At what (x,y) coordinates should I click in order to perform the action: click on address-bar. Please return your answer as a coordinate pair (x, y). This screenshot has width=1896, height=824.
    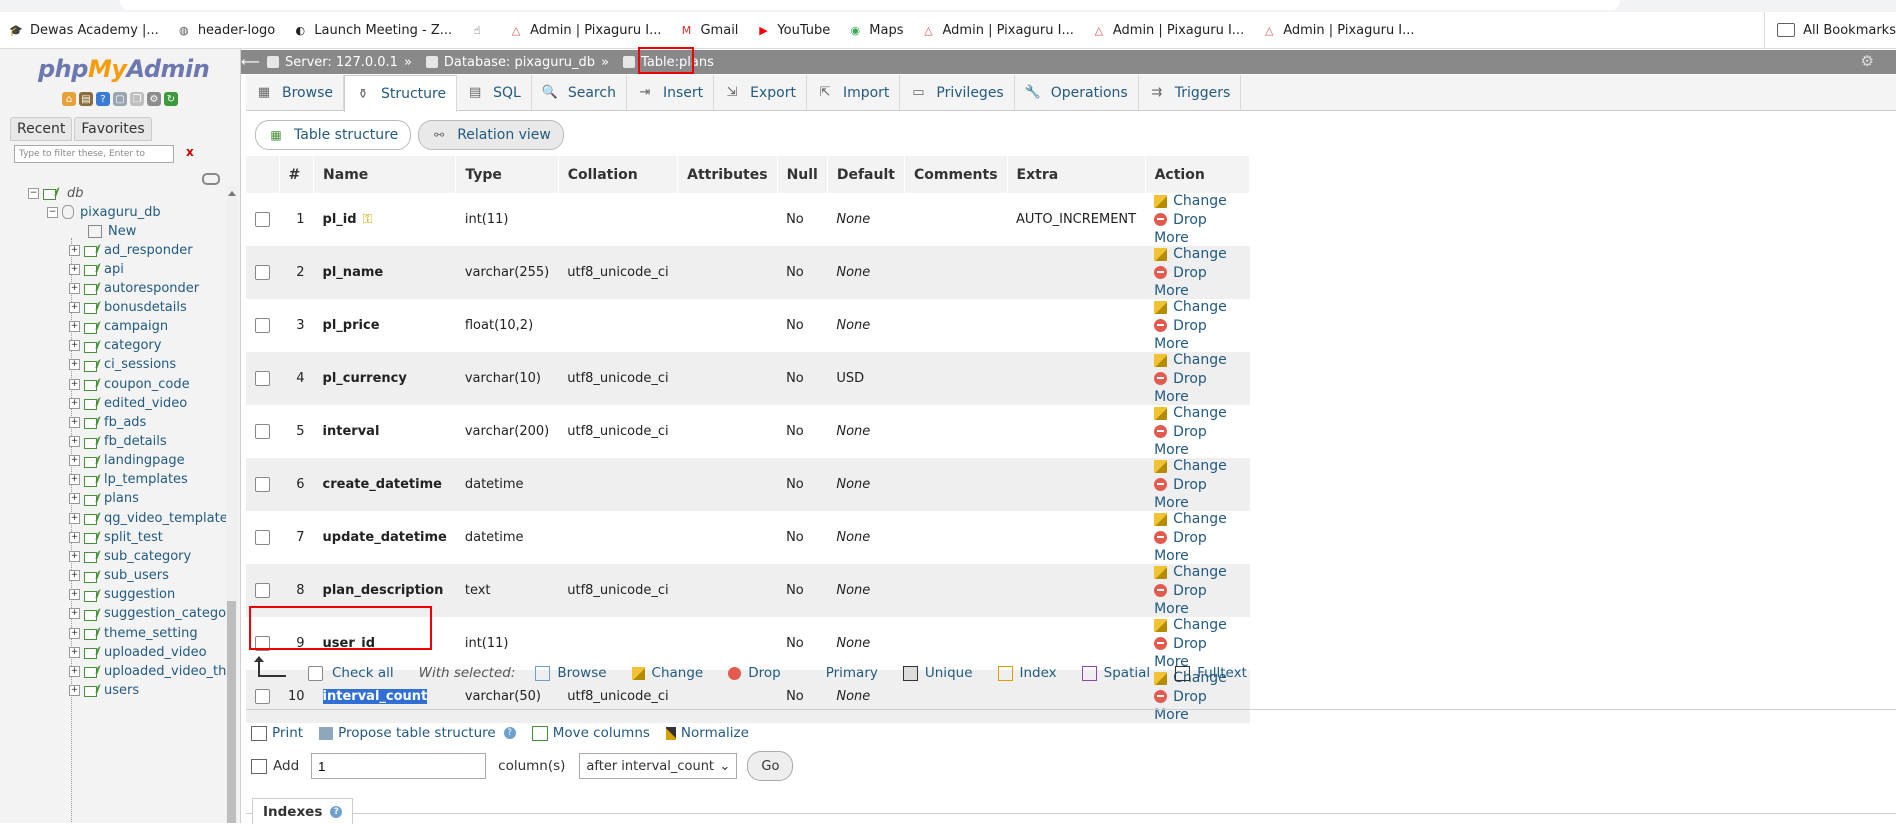
    Looking at the image, I should click on (870, 5).